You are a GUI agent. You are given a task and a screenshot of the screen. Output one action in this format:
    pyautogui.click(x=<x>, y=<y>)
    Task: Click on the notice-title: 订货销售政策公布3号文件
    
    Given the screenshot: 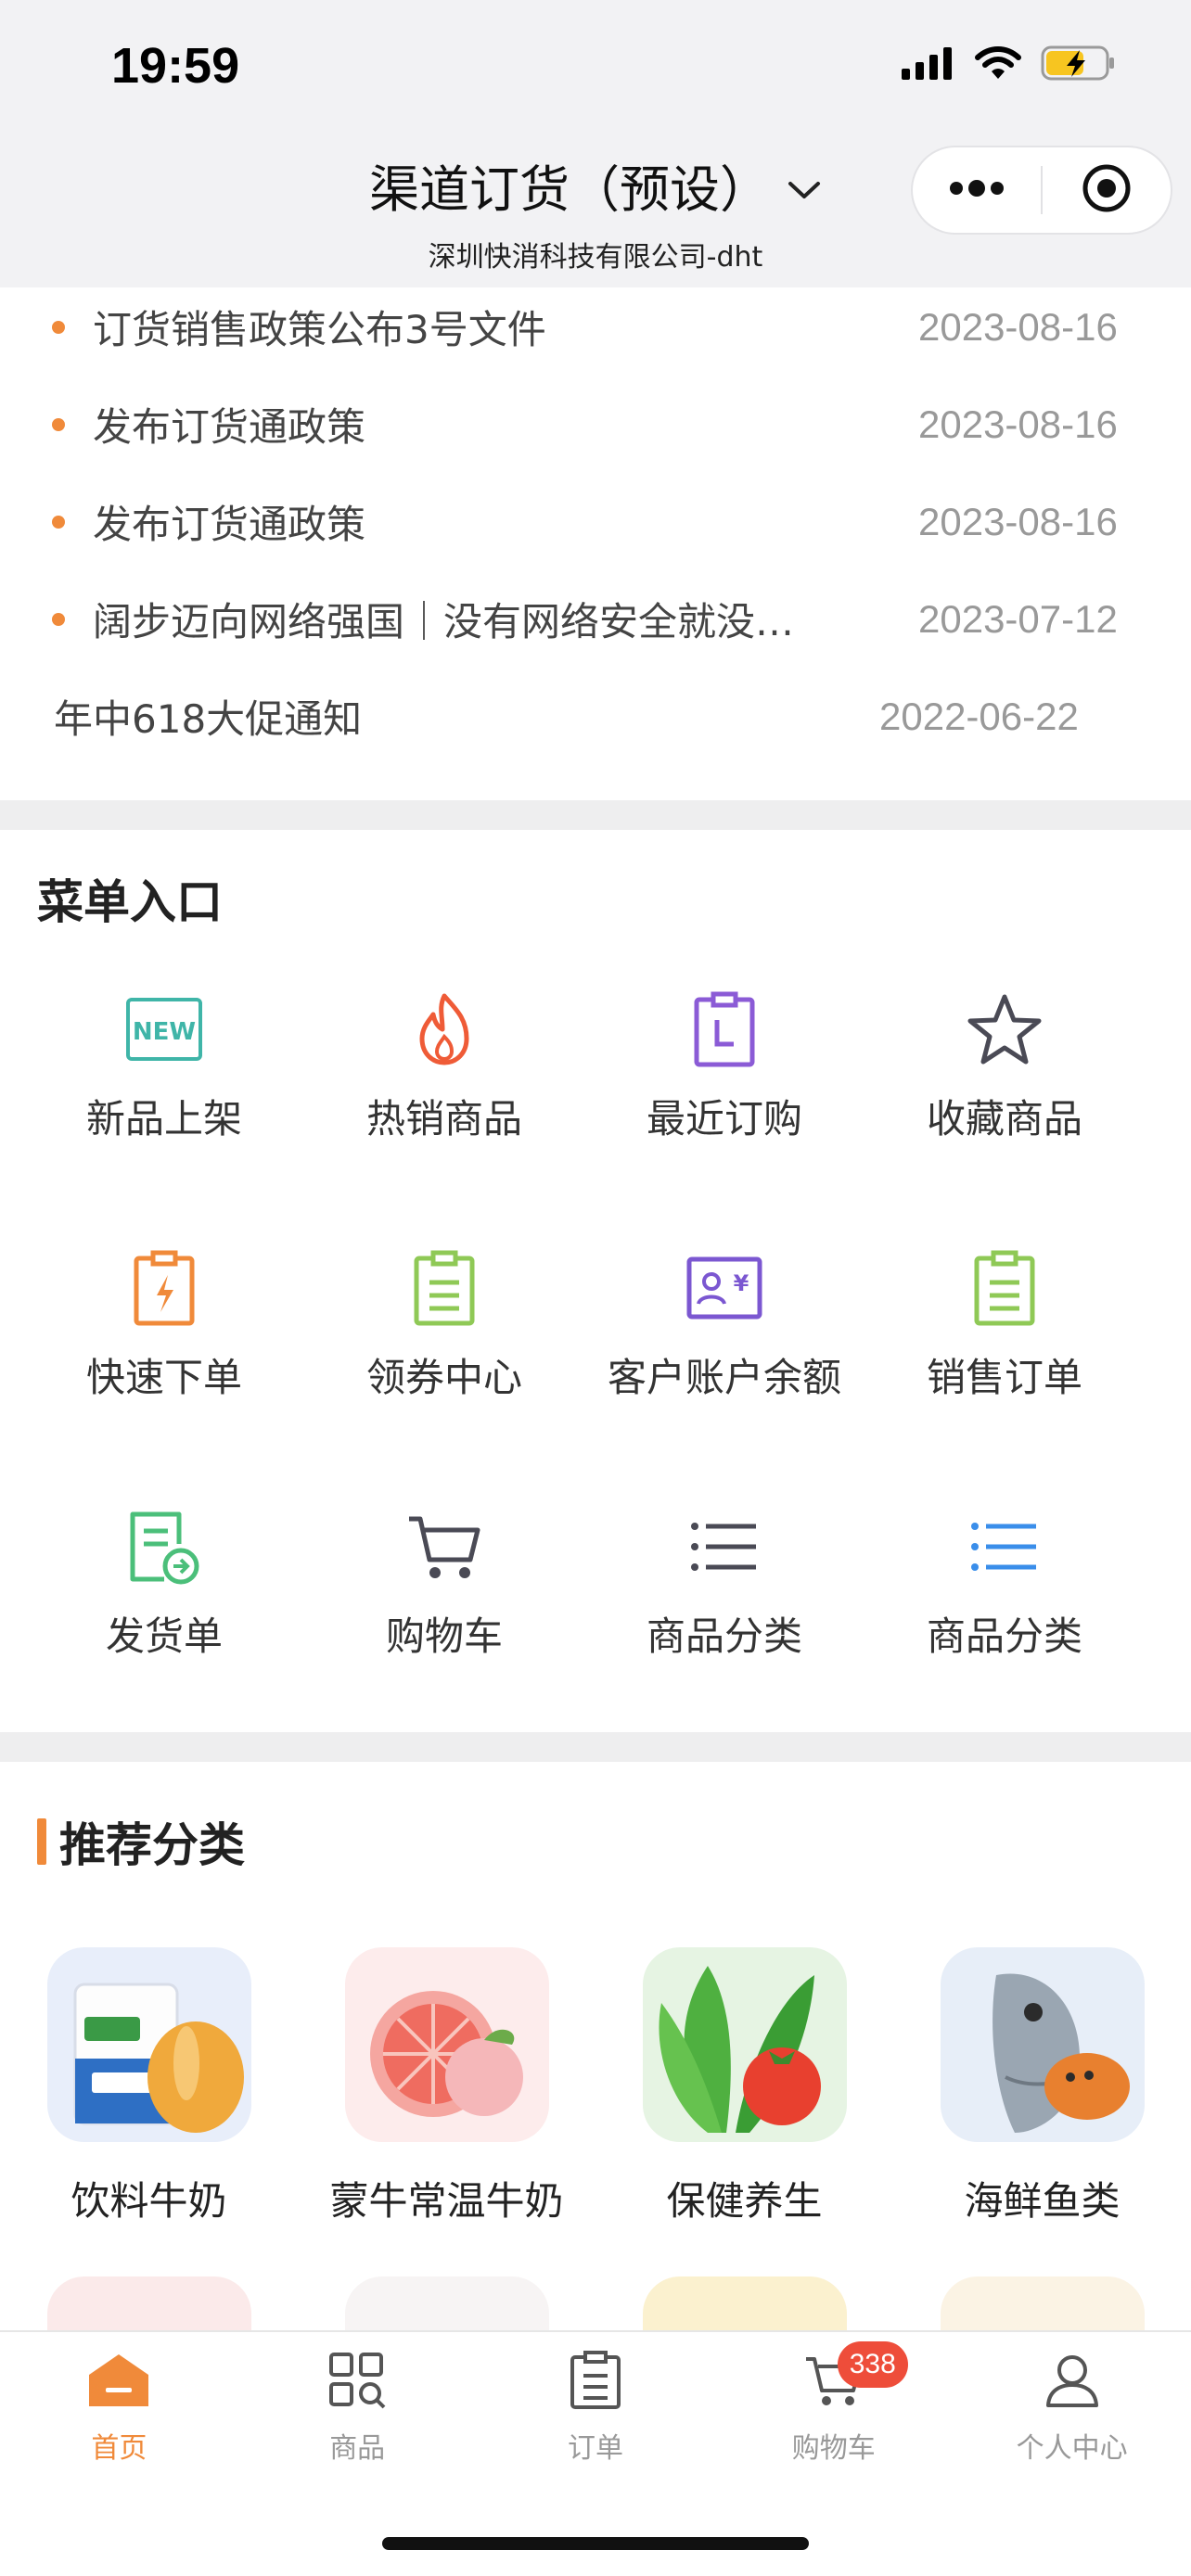 What is the action you would take?
    pyautogui.click(x=319, y=329)
    